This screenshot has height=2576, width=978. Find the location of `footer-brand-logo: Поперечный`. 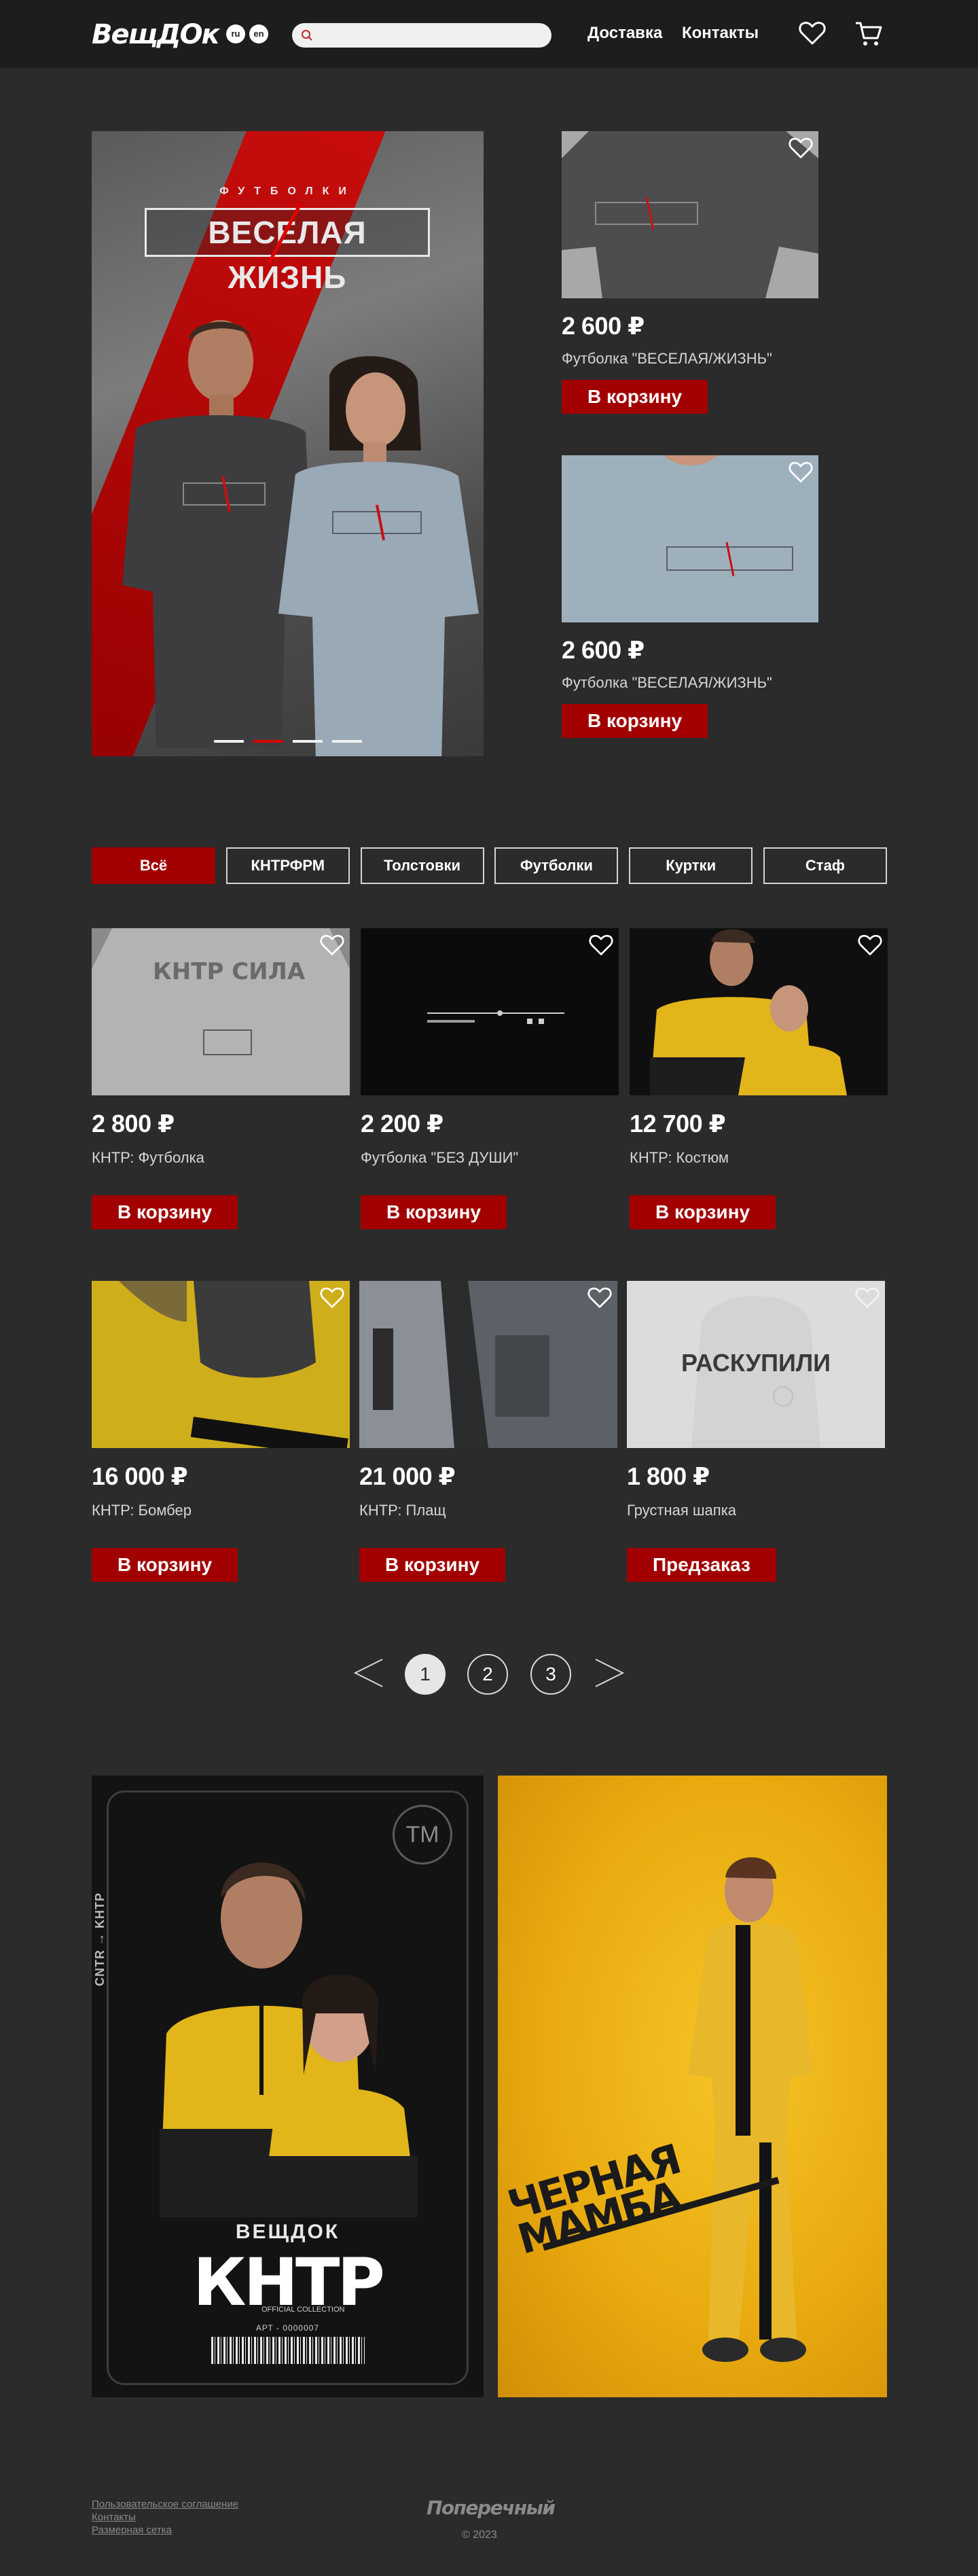

footer-brand-logo: Поперечный is located at coordinates (491, 2507).